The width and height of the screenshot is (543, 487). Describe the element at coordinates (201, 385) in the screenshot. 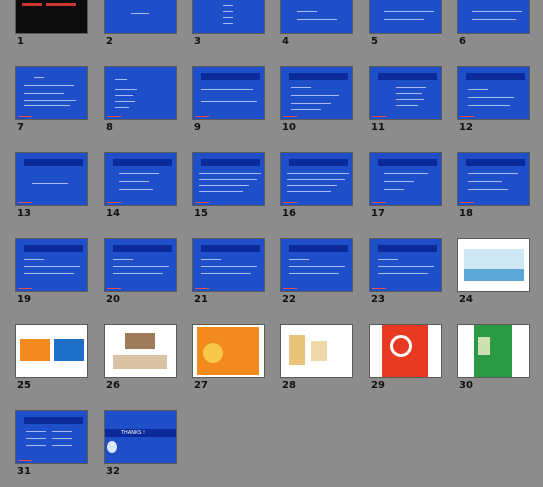

I see `slide-number: 27` at that location.